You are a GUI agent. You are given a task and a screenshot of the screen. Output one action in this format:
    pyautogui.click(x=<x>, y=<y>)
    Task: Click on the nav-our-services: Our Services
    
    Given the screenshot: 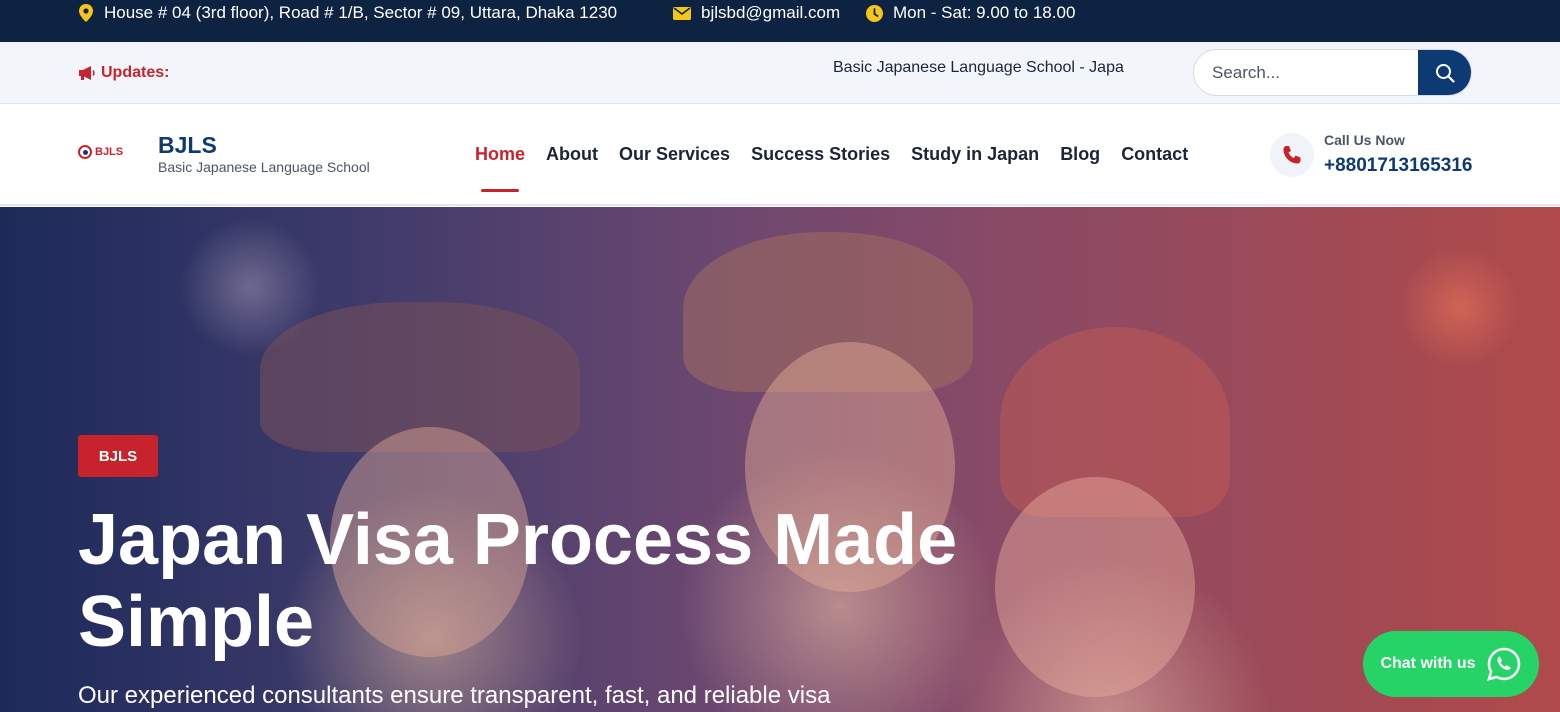 What is the action you would take?
    pyautogui.click(x=674, y=154)
    